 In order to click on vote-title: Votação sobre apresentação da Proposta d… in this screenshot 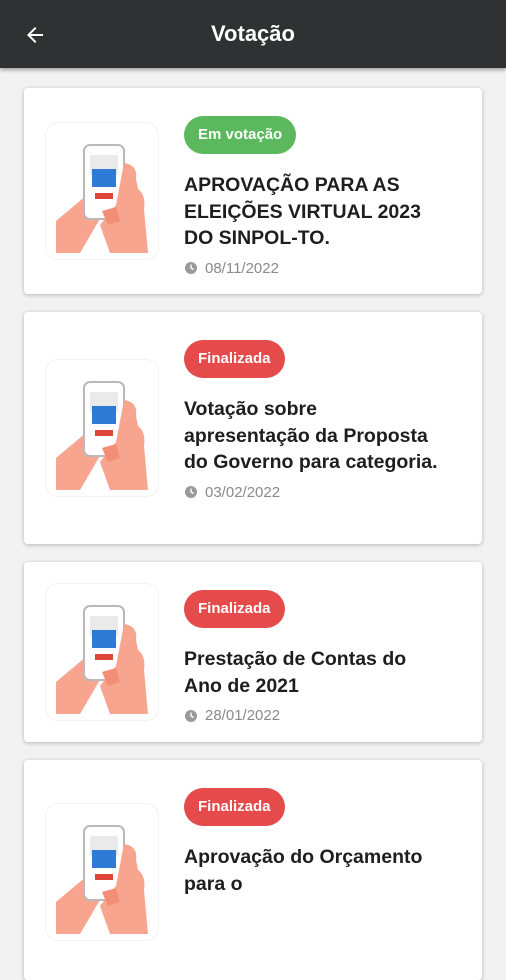, I will do `click(311, 435)`.